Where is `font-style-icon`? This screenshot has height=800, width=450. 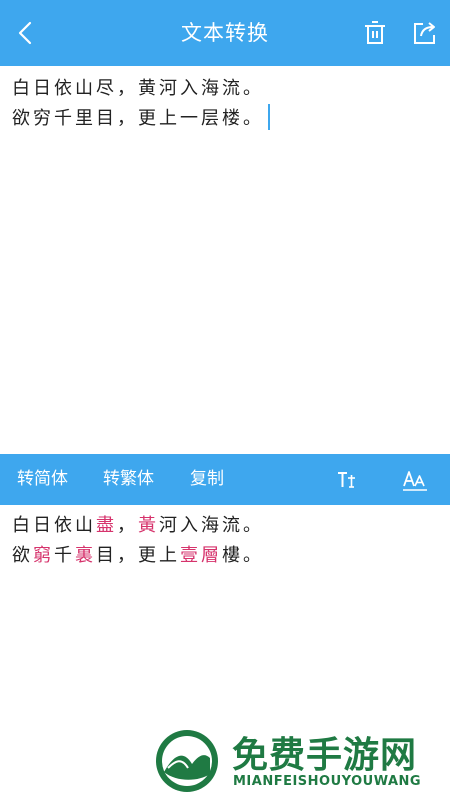 font-style-icon is located at coordinates (415, 480).